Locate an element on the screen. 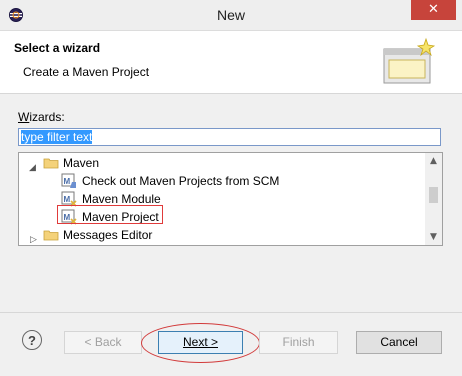 The height and width of the screenshot is (376, 462). title-bar: New ✕ is located at coordinates (231, 15).